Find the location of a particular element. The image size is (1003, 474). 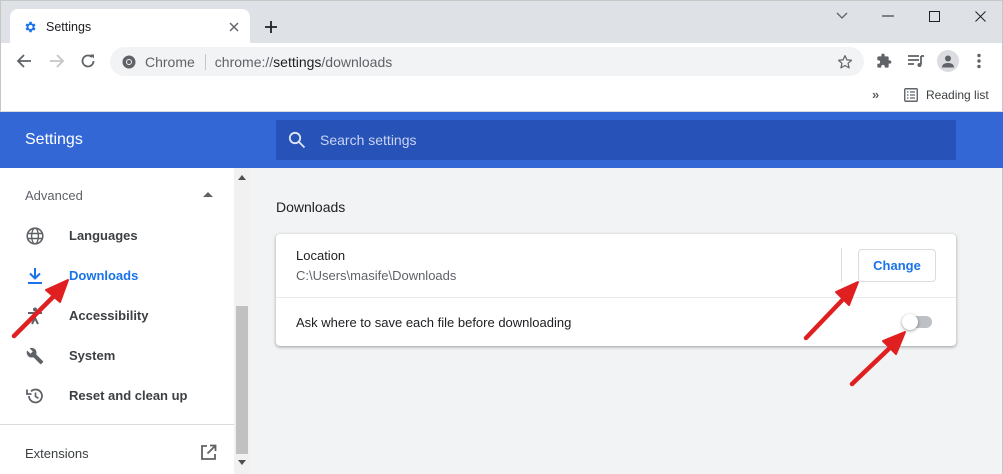

sidebar-item-languages: Languages is located at coordinates (117, 236).